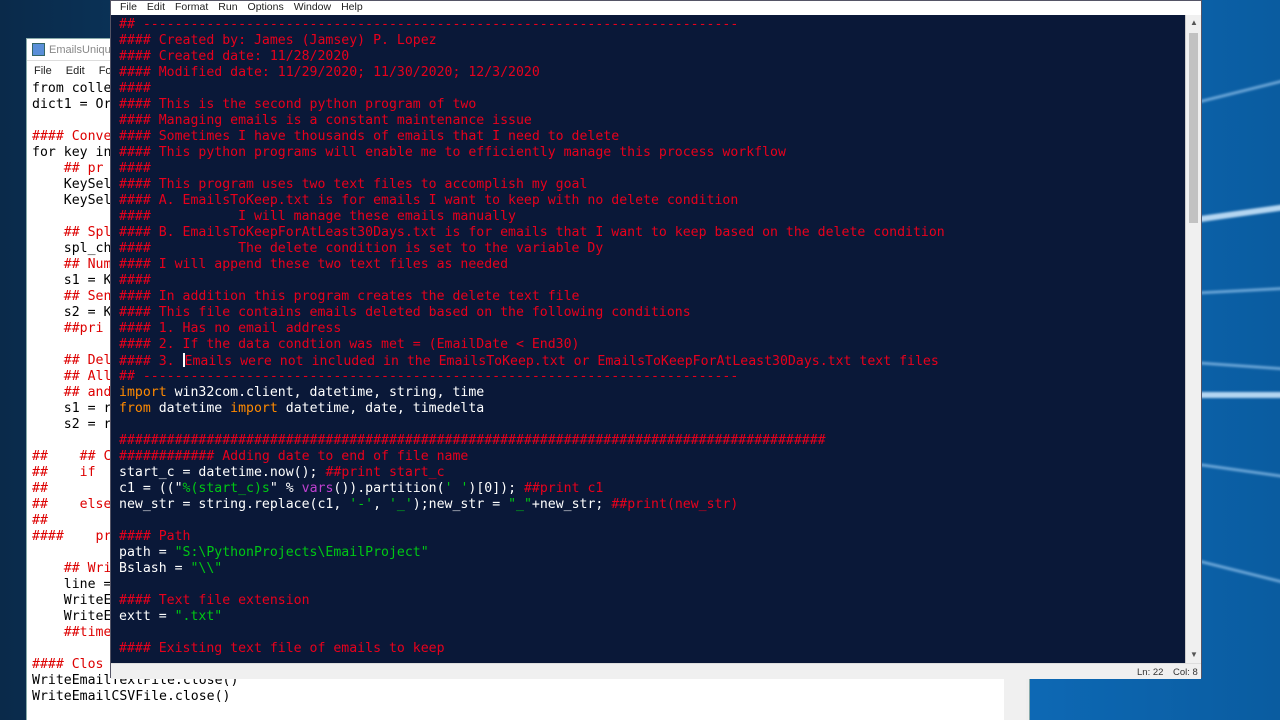 The width and height of the screenshot is (1280, 720). Describe the element at coordinates (385, 408) in the screenshot. I see `code-token: datetime, date, timedelta` at that location.